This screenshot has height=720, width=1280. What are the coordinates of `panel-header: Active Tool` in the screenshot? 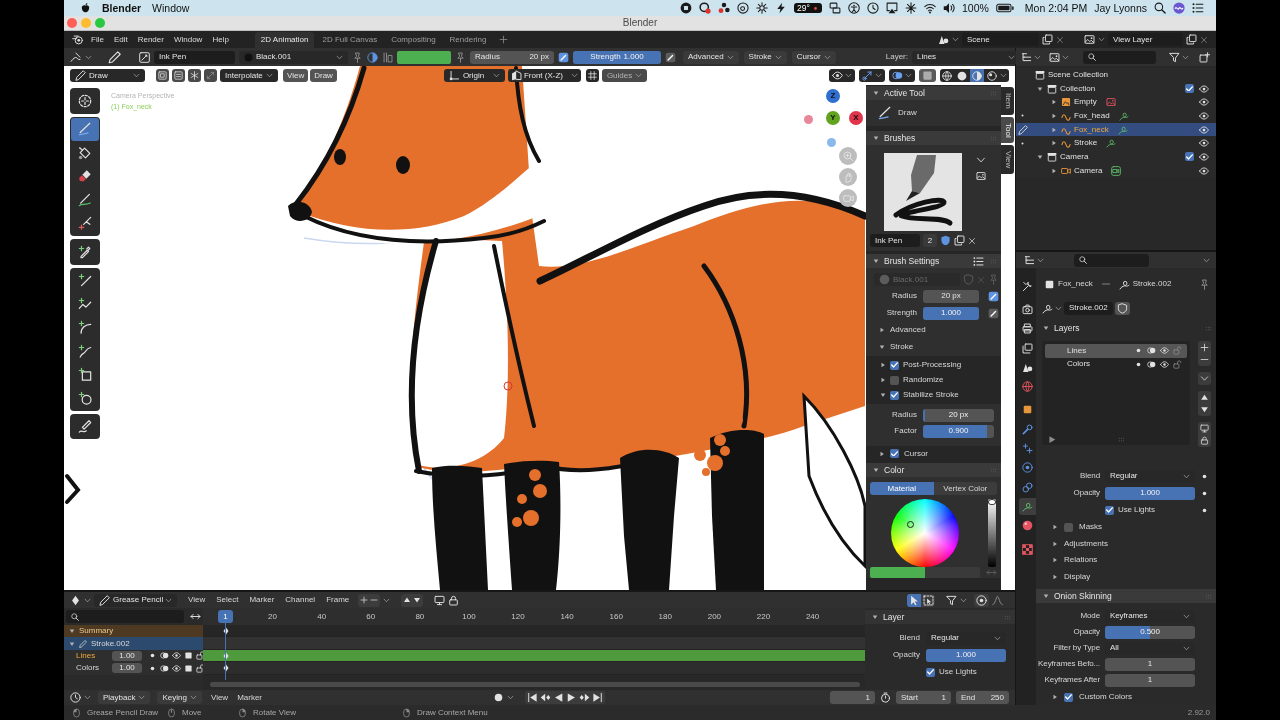 It's located at (933, 93).